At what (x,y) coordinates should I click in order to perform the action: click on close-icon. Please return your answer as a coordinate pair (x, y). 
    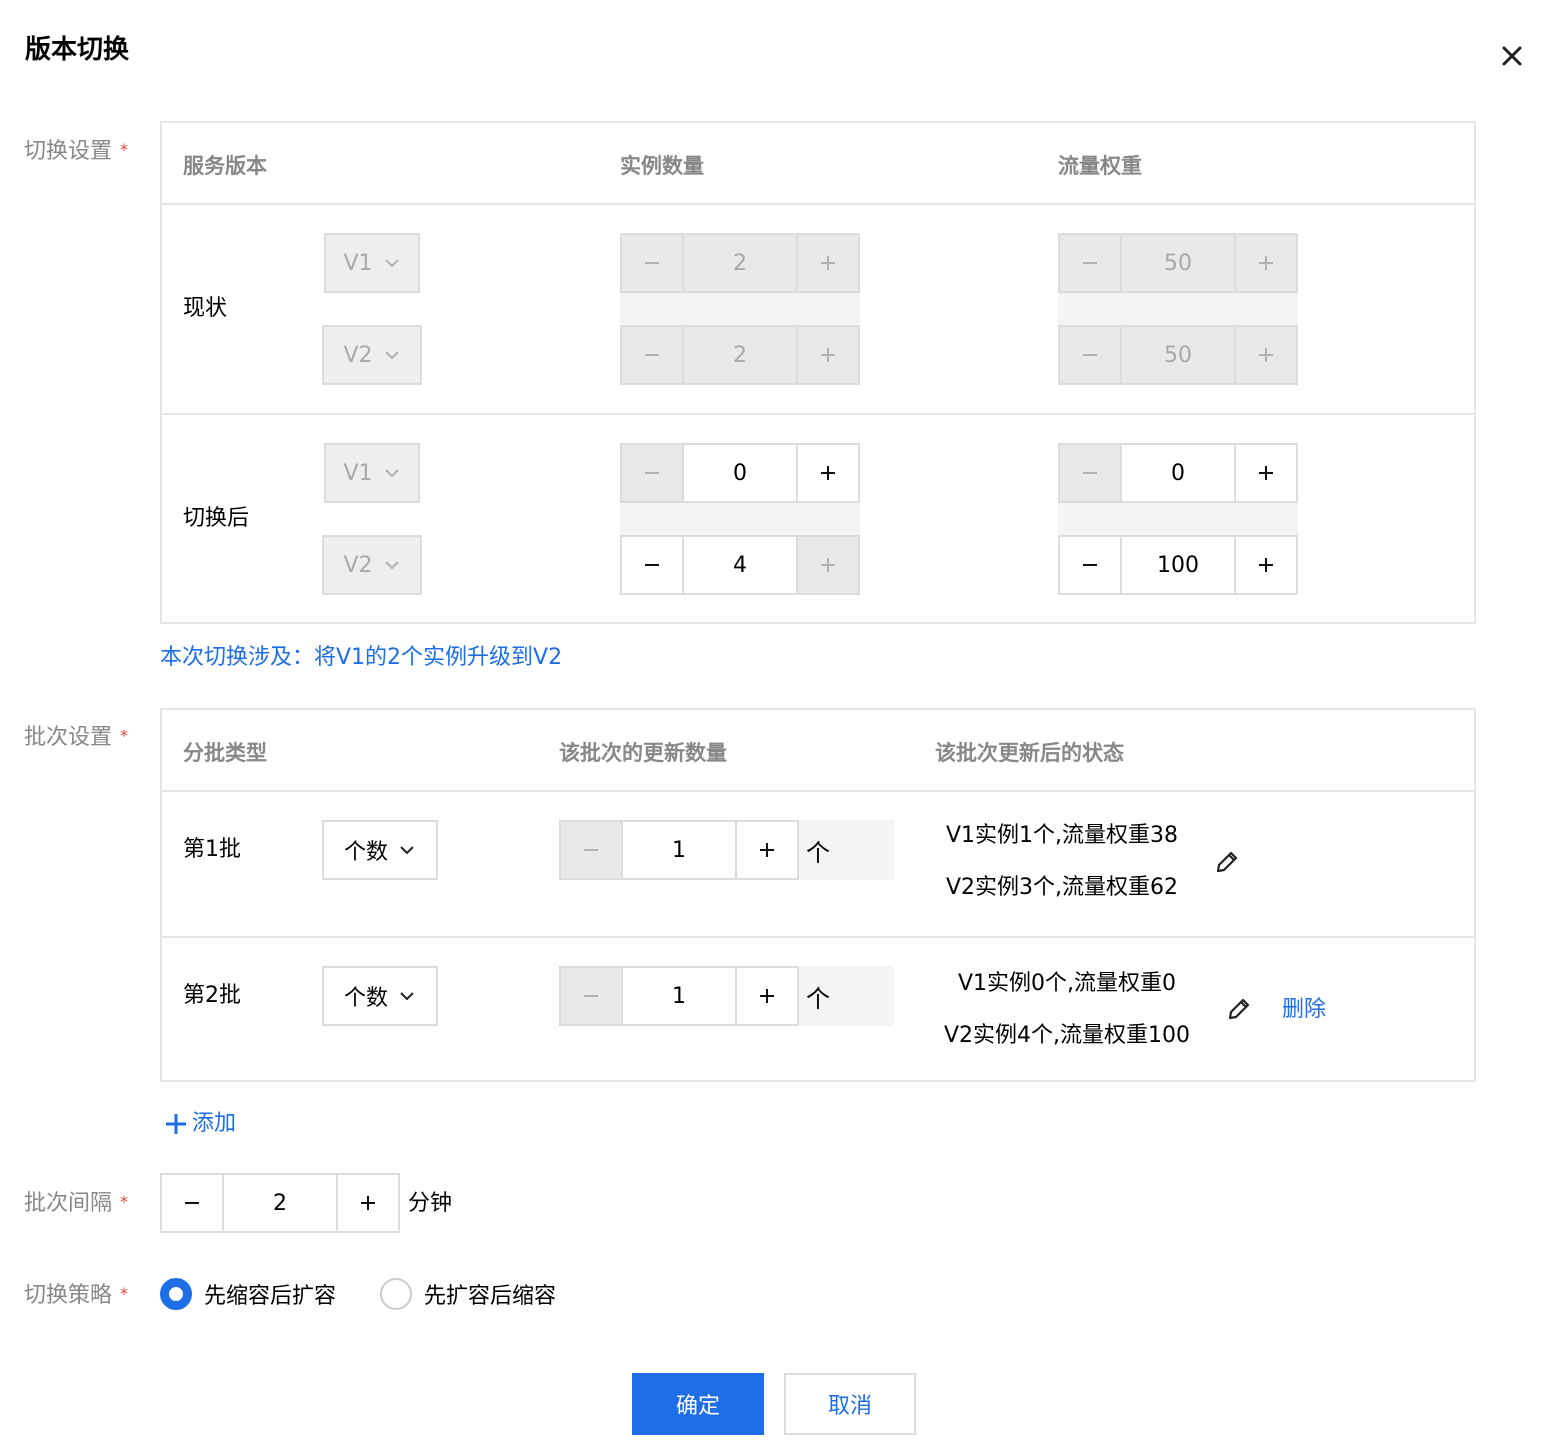
    Looking at the image, I should click on (1512, 56).